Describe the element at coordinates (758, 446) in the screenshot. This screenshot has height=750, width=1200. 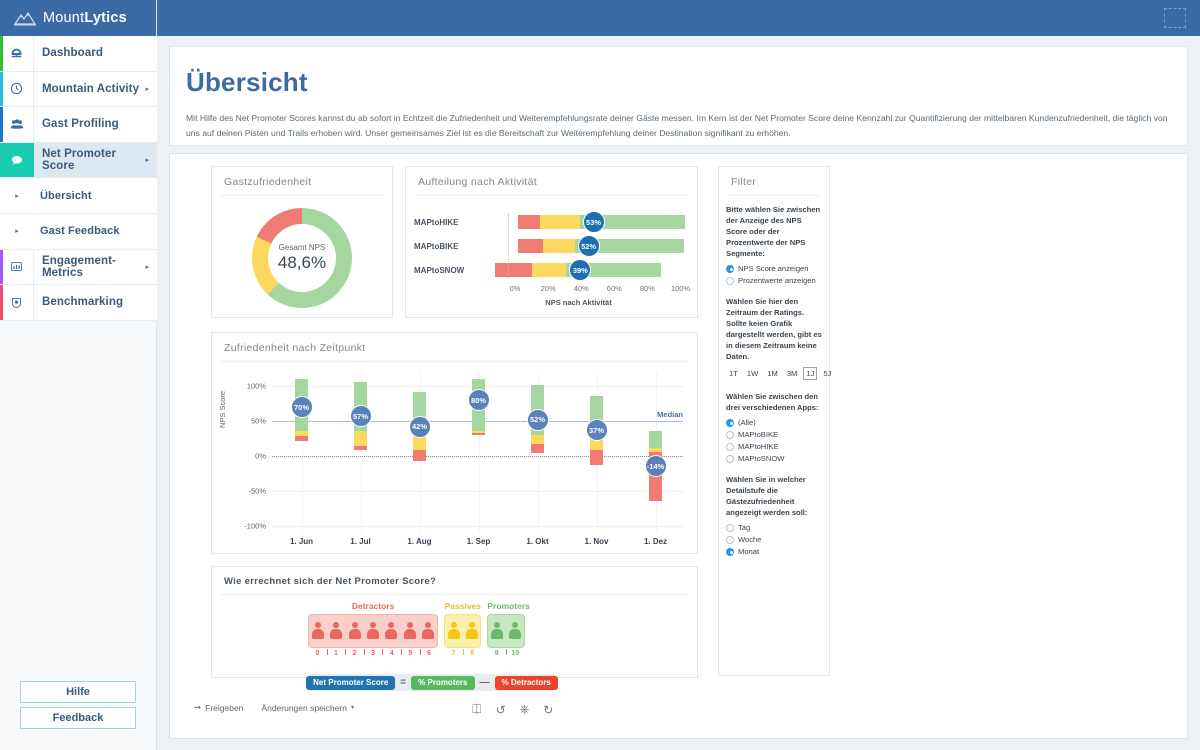
I see `radio-label: MAPtoHIKE` at that location.